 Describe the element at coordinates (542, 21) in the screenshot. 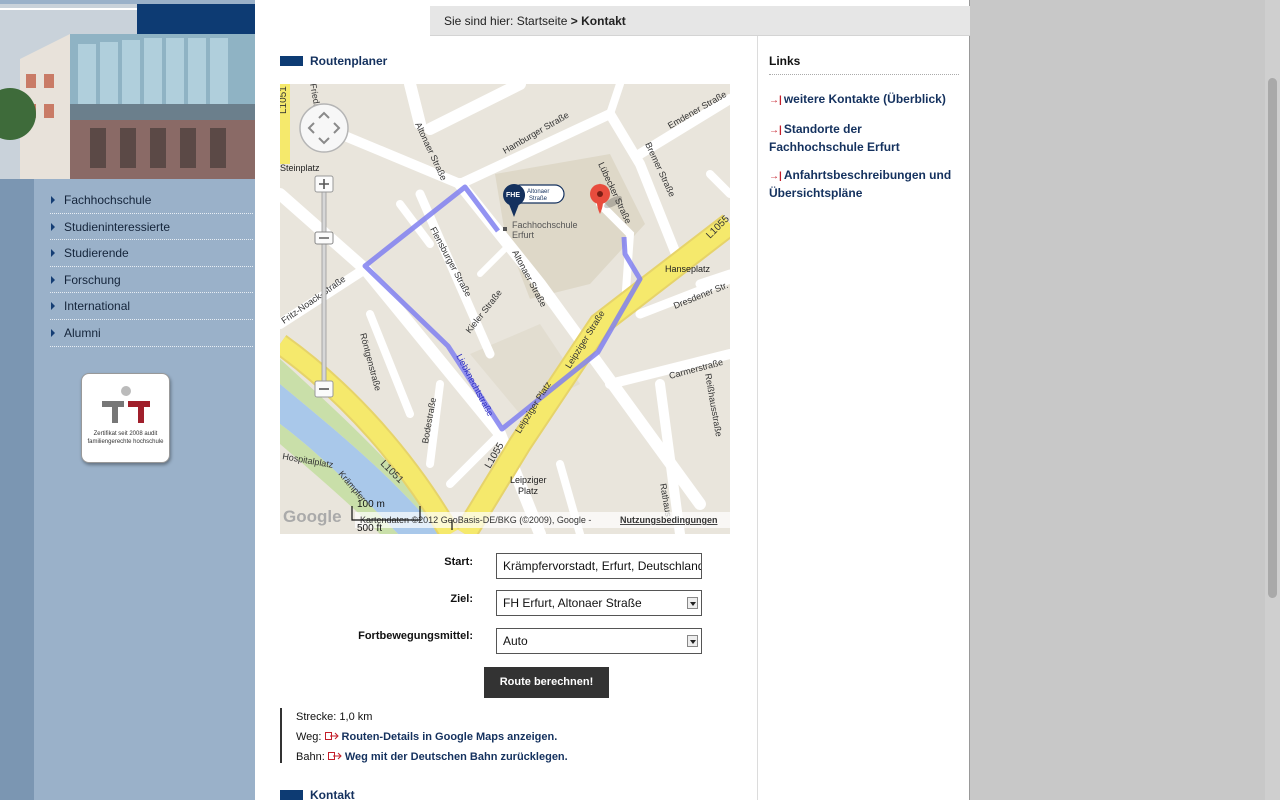

I see `breadcrumb-home-link: Startseite` at that location.